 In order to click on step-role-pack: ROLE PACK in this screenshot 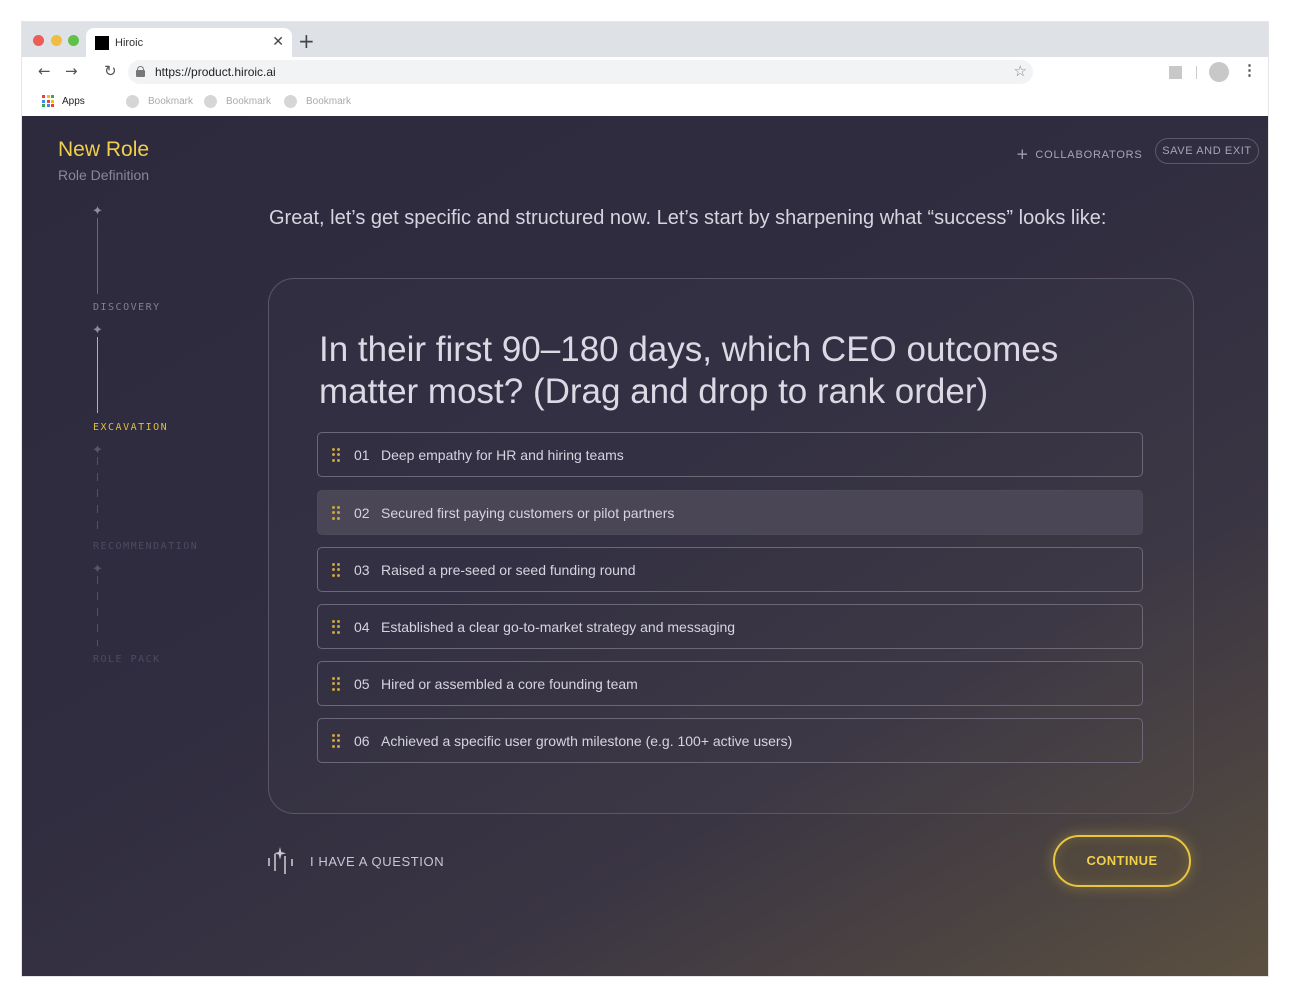, I will do `click(127, 659)`.